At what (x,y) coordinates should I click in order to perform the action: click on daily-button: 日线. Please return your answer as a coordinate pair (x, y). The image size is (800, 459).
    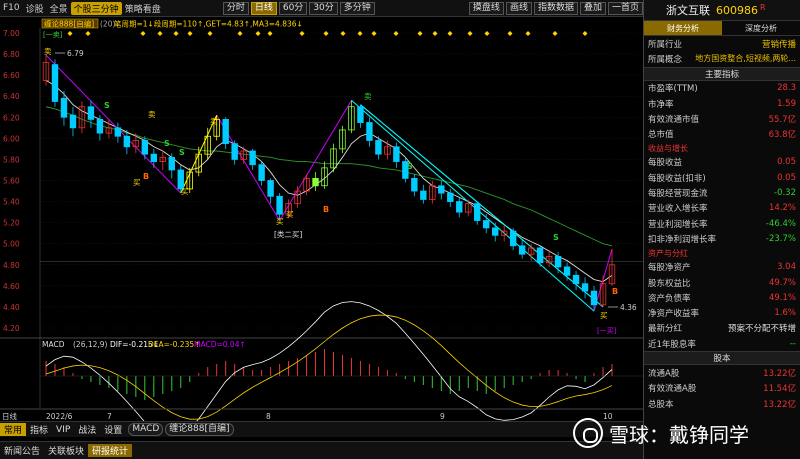
    Looking at the image, I should click on (263, 8).